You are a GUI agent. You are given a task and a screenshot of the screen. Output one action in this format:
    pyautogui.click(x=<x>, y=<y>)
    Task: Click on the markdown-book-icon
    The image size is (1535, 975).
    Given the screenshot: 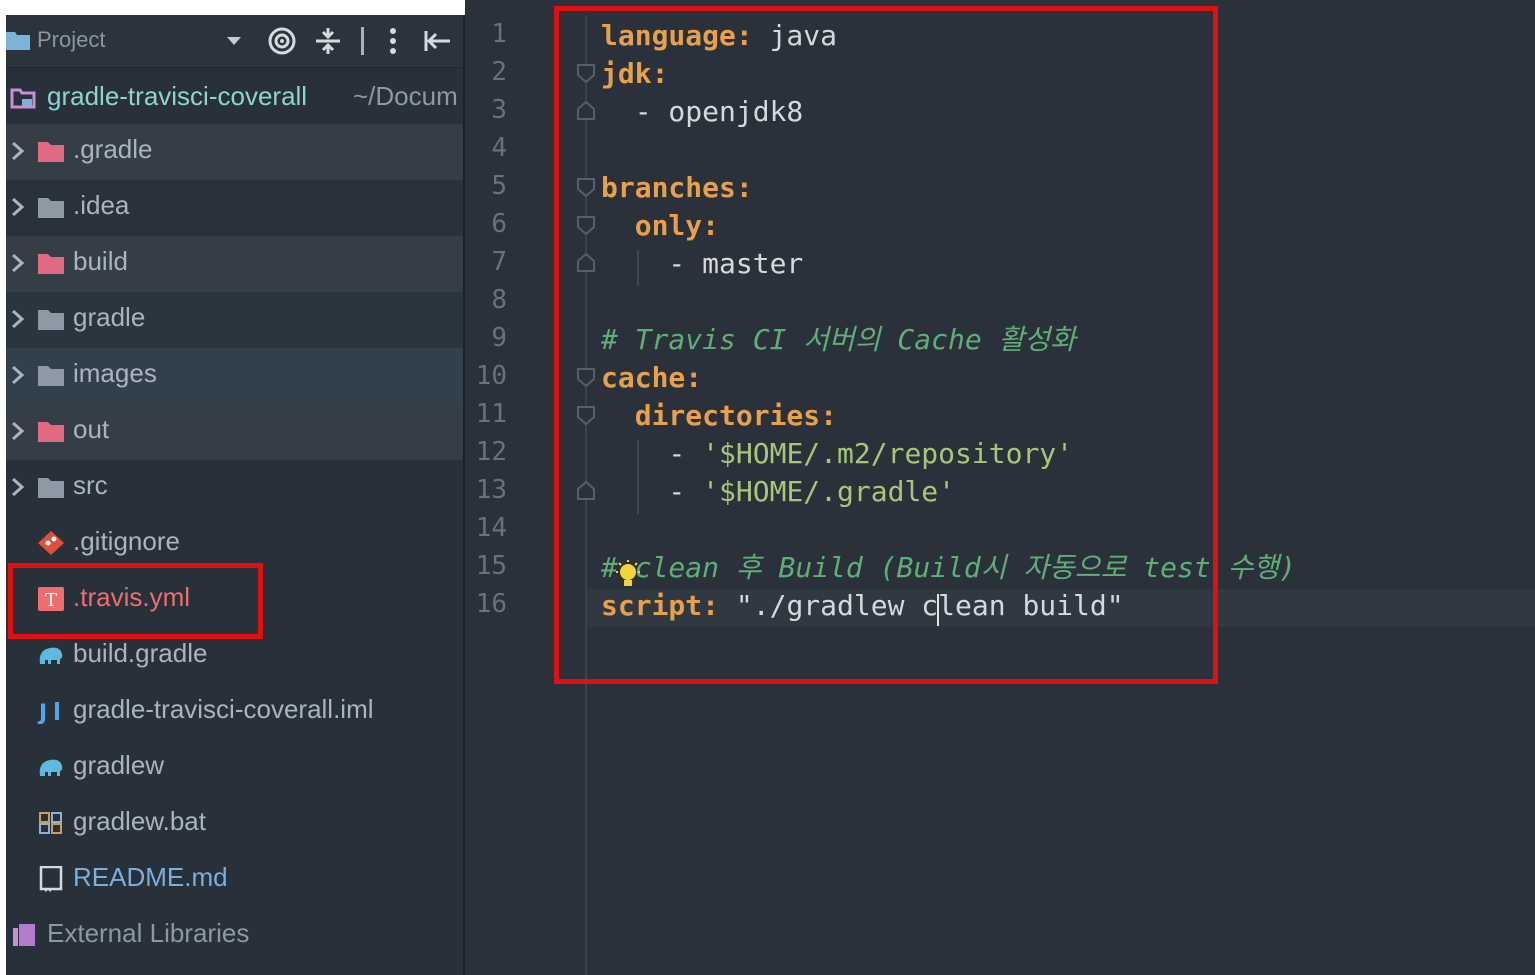 What is the action you would take?
    pyautogui.click(x=51, y=878)
    